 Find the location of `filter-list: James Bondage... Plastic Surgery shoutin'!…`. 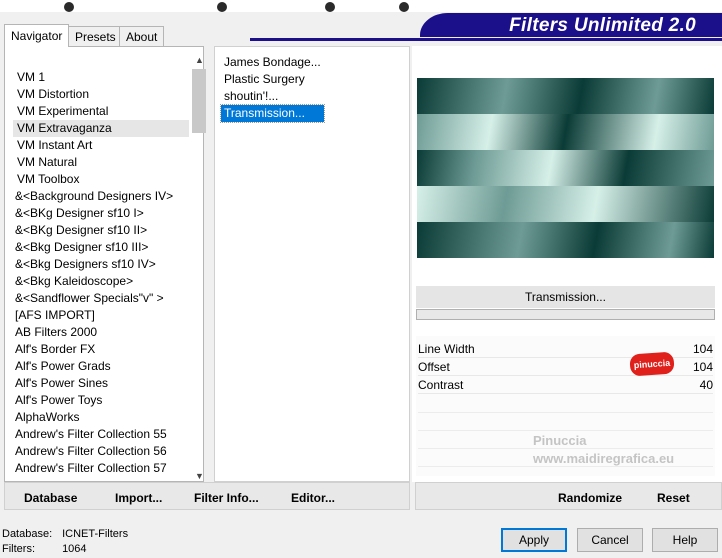

filter-list: James Bondage... Plastic Surgery shoutin'!… is located at coordinates (272, 88).